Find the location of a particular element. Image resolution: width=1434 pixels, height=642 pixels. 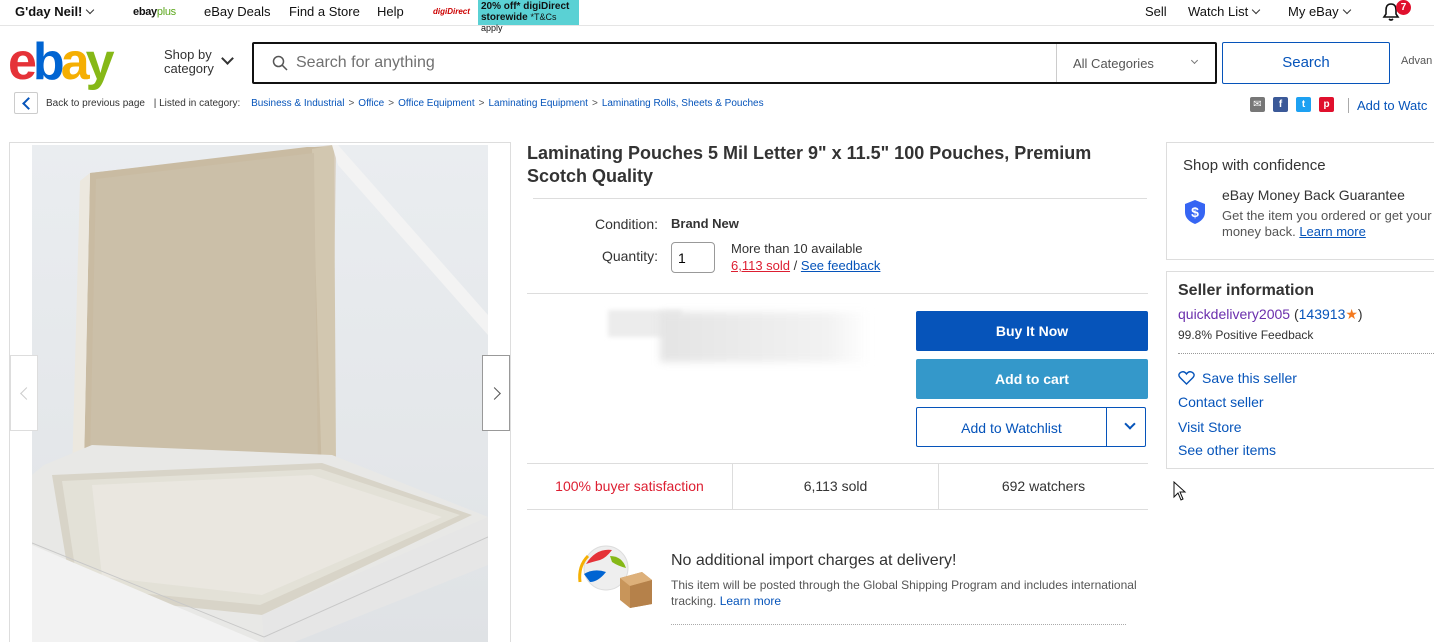

watch-list-label: Watch List is located at coordinates (1218, 11).